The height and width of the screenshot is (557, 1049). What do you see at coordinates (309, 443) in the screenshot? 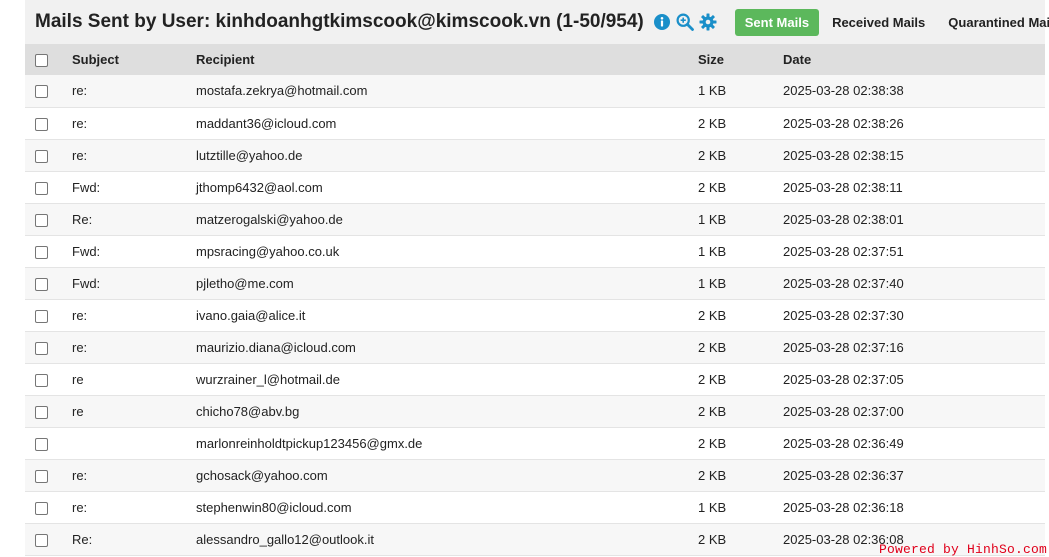
I see `recipient-cell: marlonreinholdtpickup123456@gmx.de` at bounding box center [309, 443].